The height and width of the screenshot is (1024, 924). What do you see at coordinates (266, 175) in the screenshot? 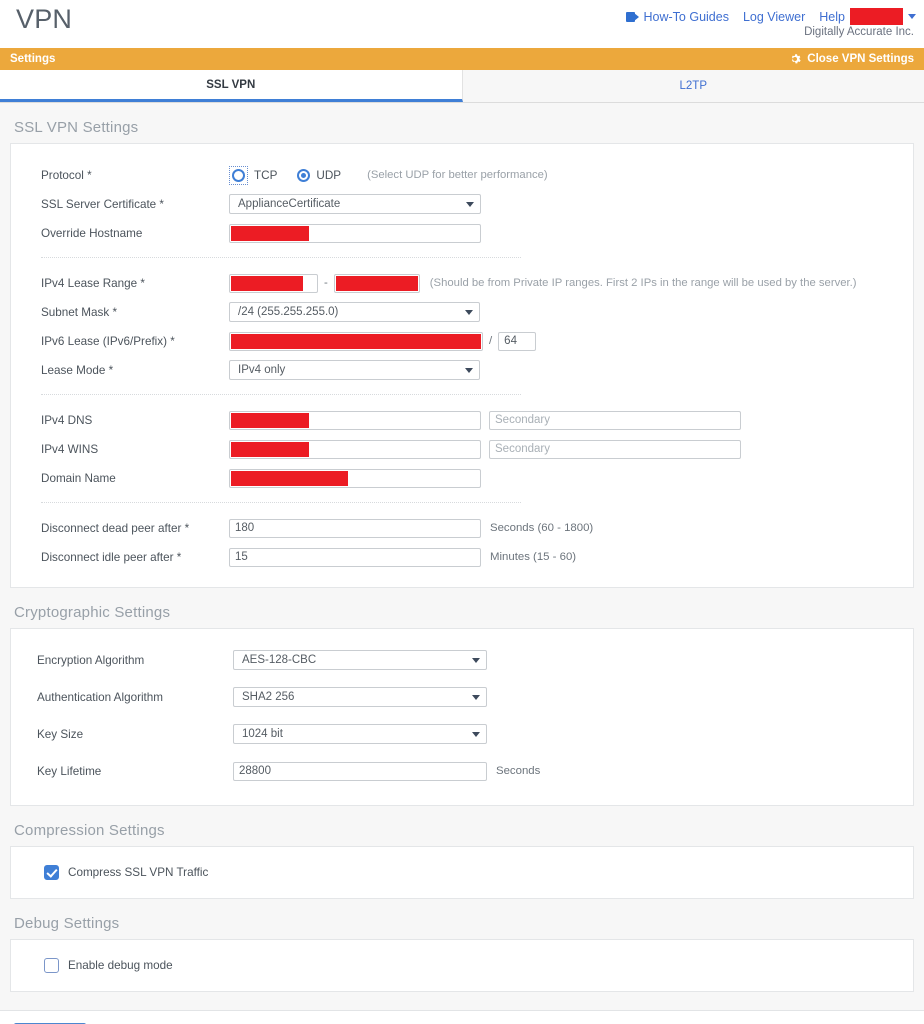
I see `radio-tcp-label: TCP` at bounding box center [266, 175].